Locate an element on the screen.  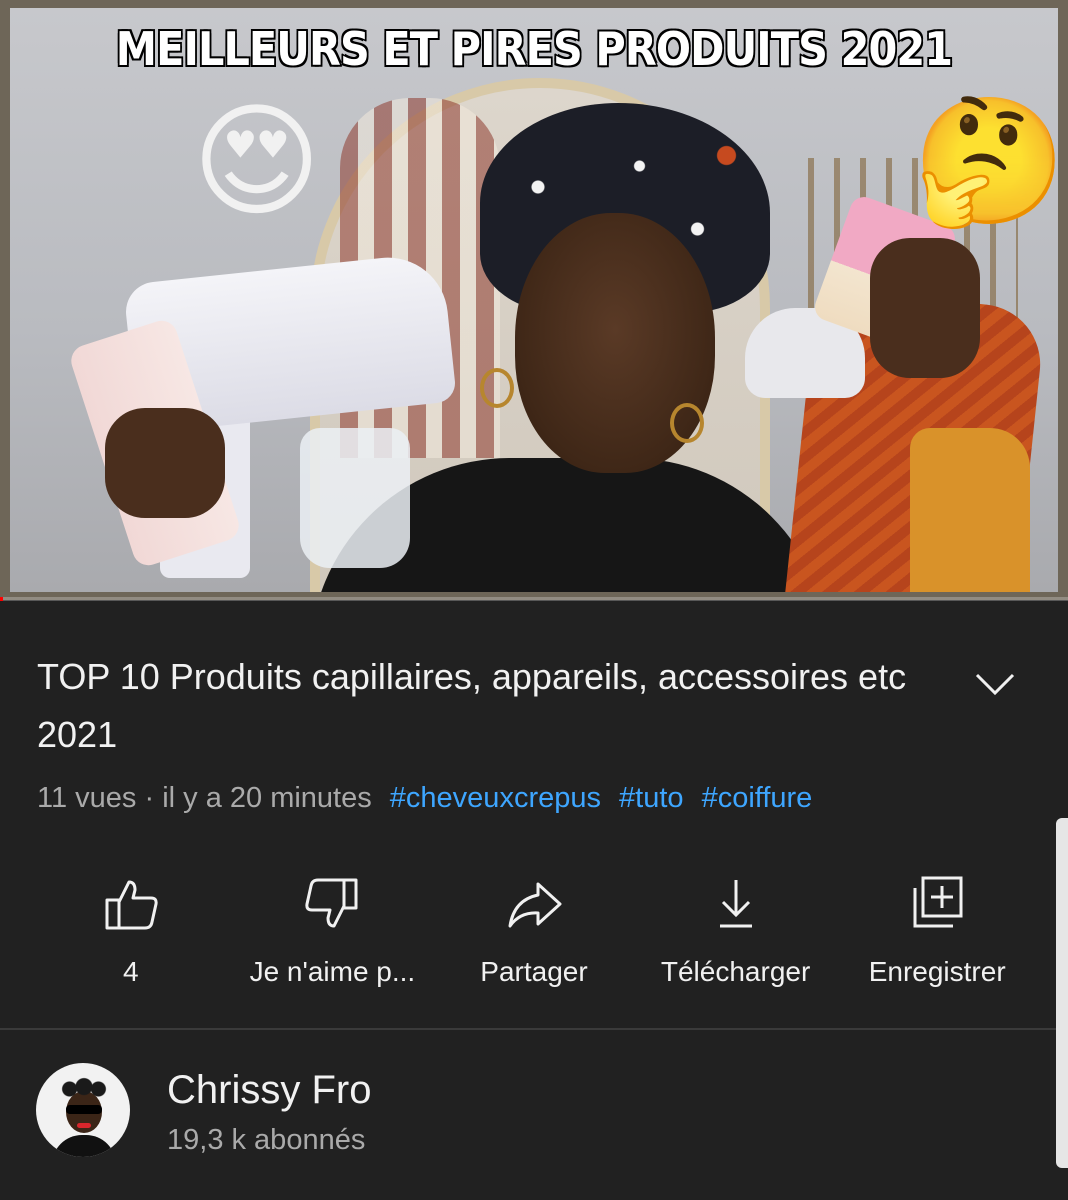
like-button: 4 is located at coordinates (131, 937).